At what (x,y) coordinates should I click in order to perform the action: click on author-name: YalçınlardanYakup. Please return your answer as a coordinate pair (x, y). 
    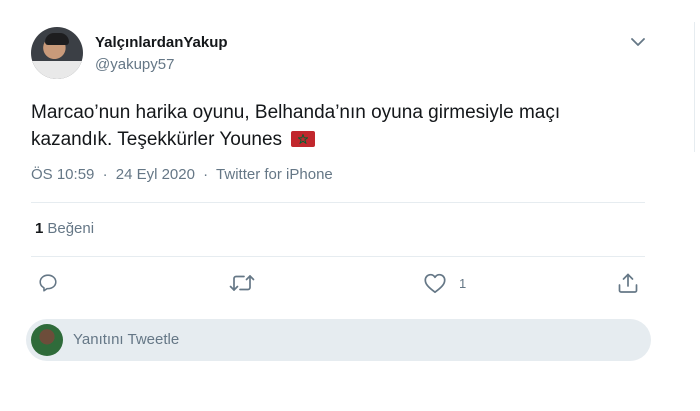
    Looking at the image, I should click on (161, 42).